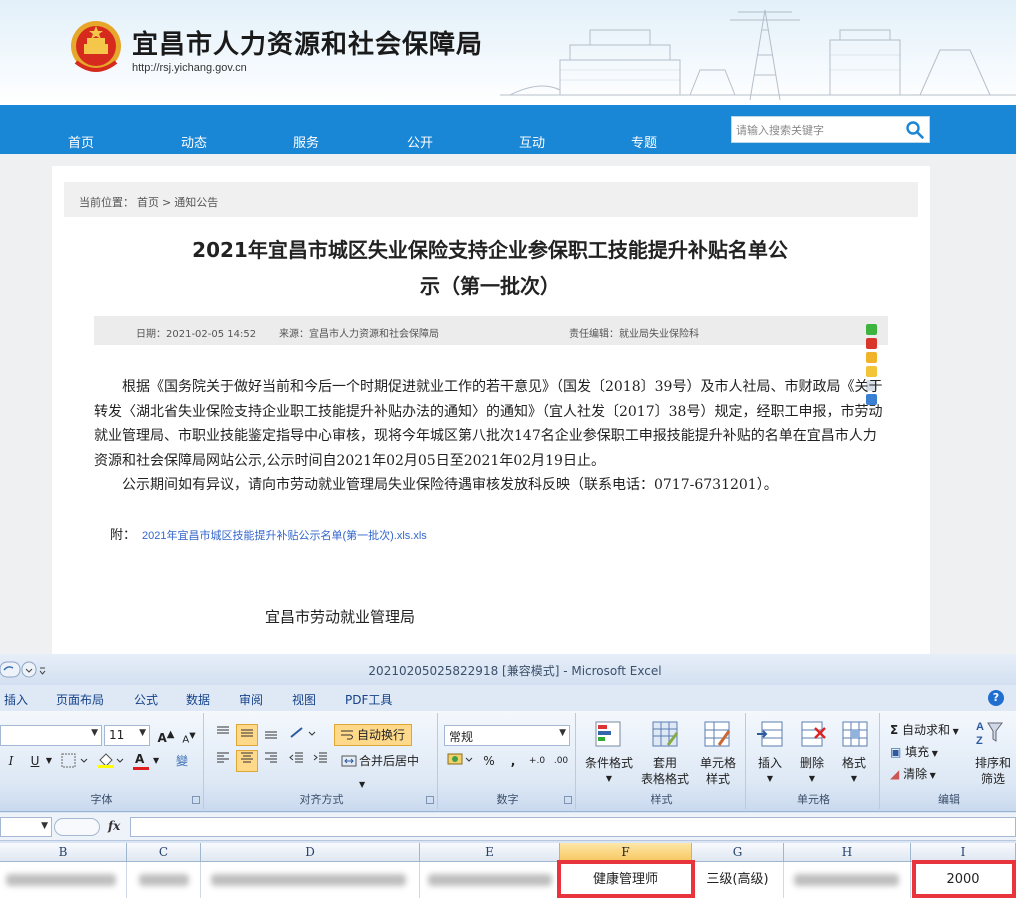 This screenshot has width=1016, height=898. Describe the element at coordinates (664, 763) in the screenshot. I see `format-table-label-1: 套用` at that location.